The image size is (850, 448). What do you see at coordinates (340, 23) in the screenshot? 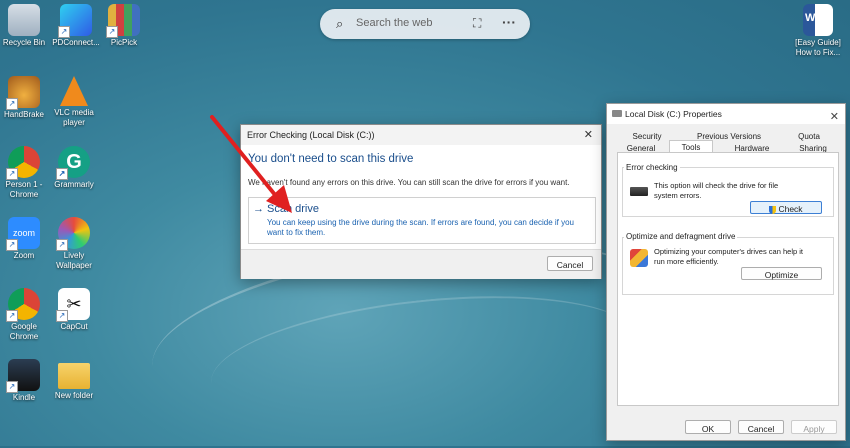
I see `search-icon: ⌕` at bounding box center [340, 23].